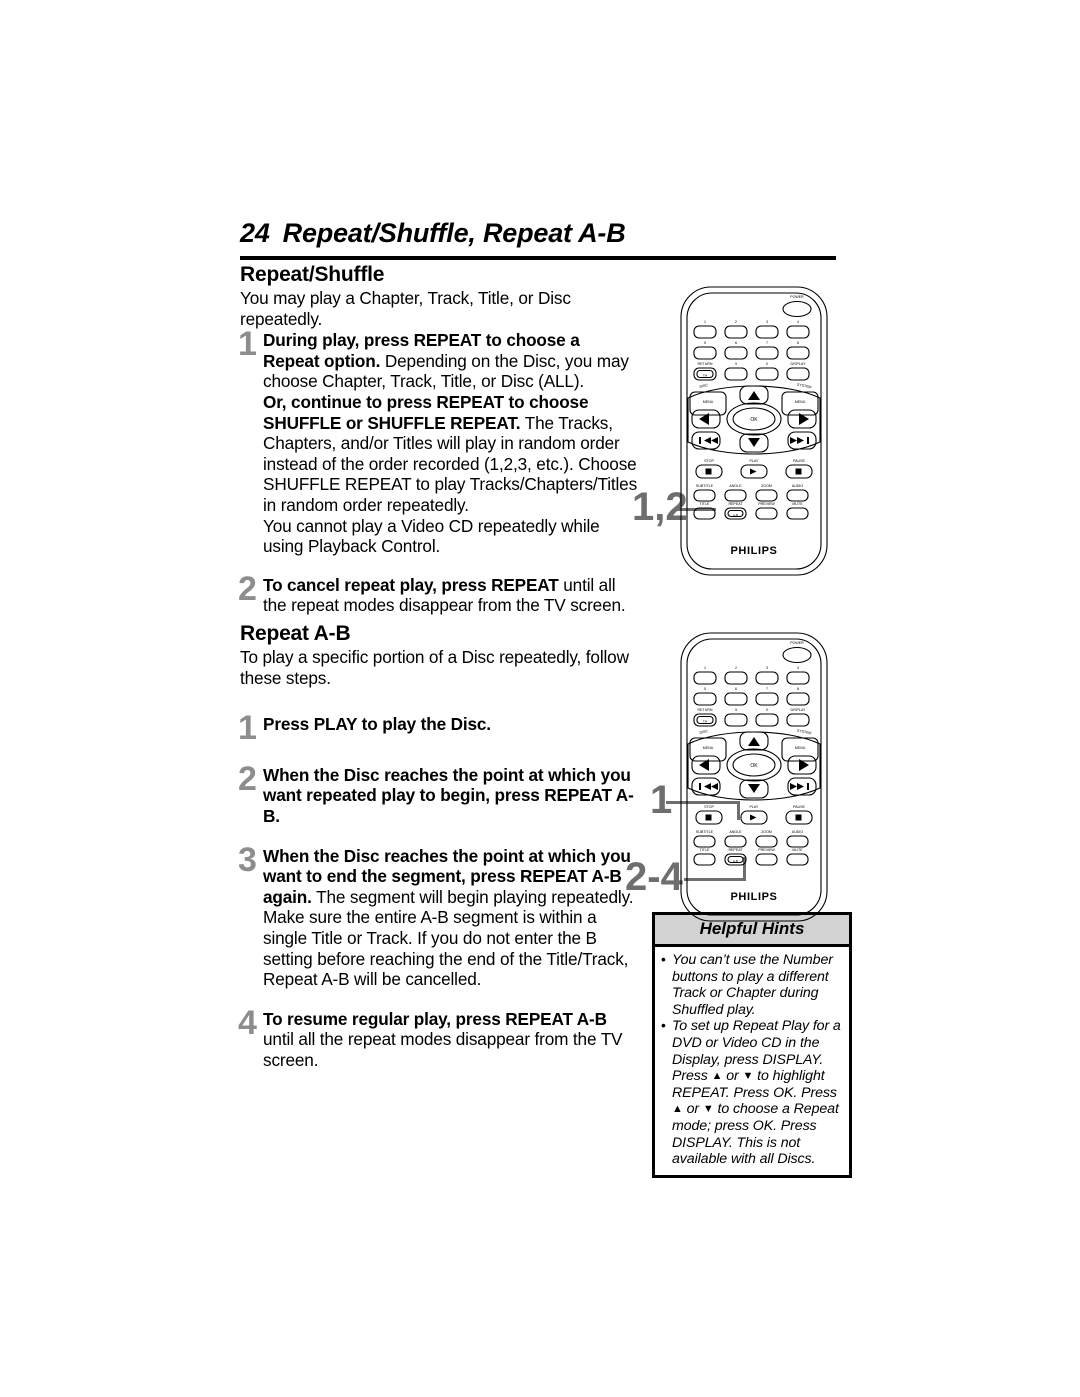 This screenshot has width=1080, height=1397. I want to click on section-heading: Repeat/Shuffle, so click(312, 274).